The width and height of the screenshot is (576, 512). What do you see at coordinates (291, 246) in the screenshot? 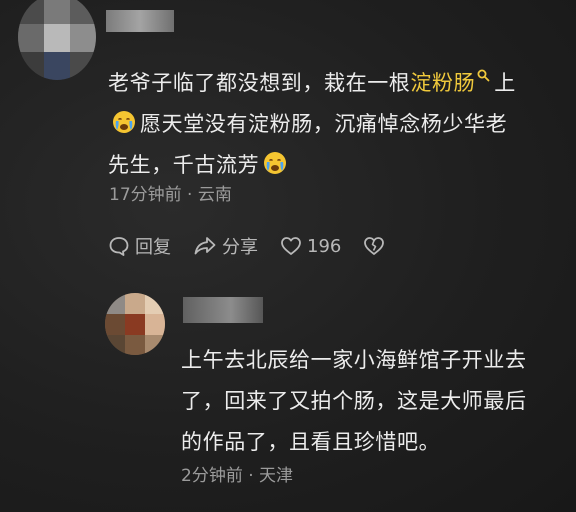
I see `heart-icon` at bounding box center [291, 246].